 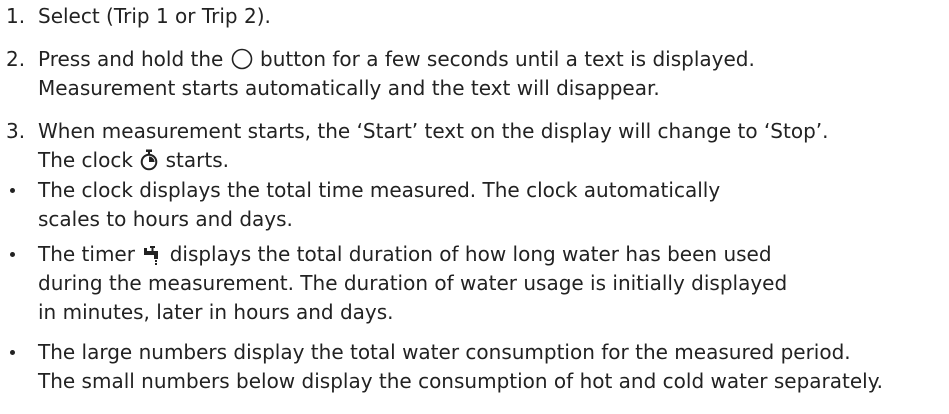 I want to click on step-text-part: Press and hold the, so click(x=131, y=59).